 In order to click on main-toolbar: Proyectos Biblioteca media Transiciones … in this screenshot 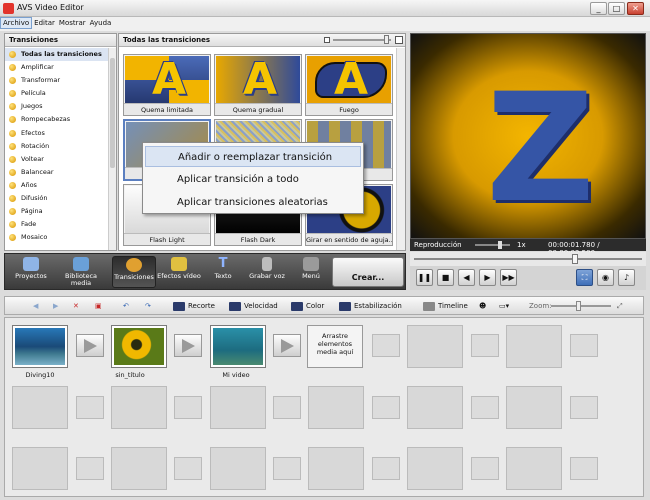, I will do `click(205, 271)`.